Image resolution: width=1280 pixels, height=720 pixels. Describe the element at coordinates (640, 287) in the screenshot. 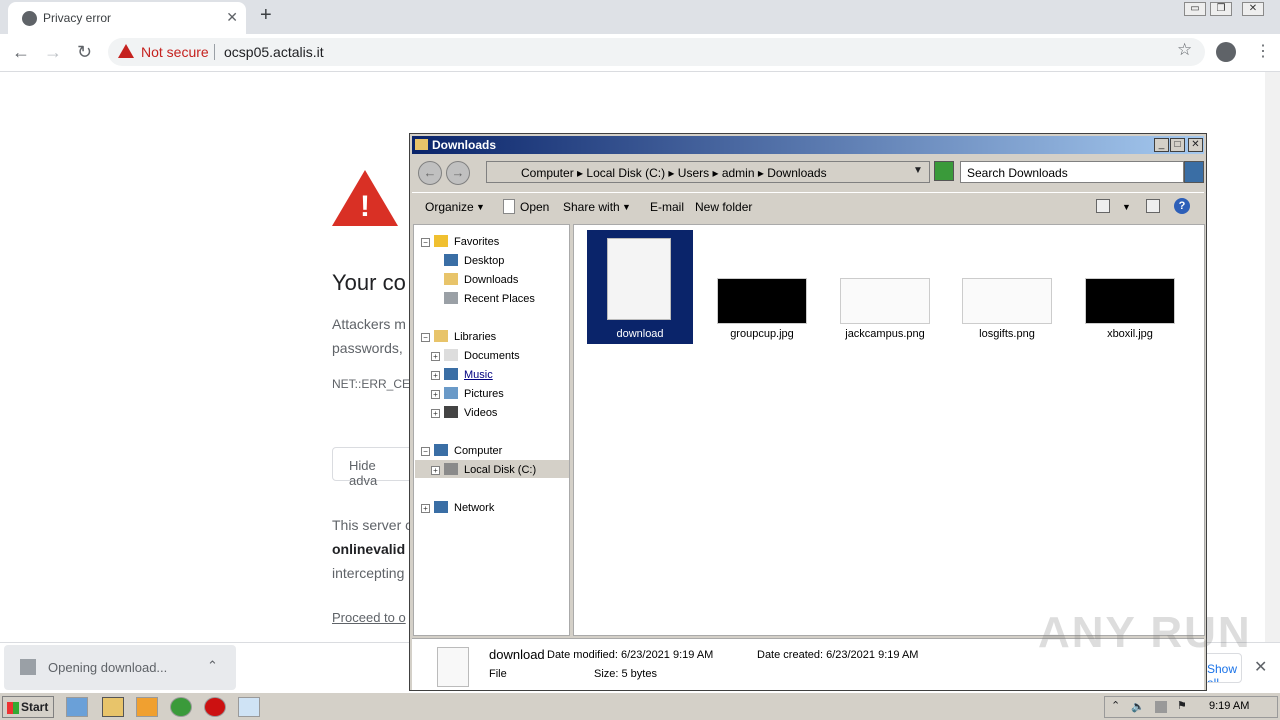

I see `file-item: download` at that location.